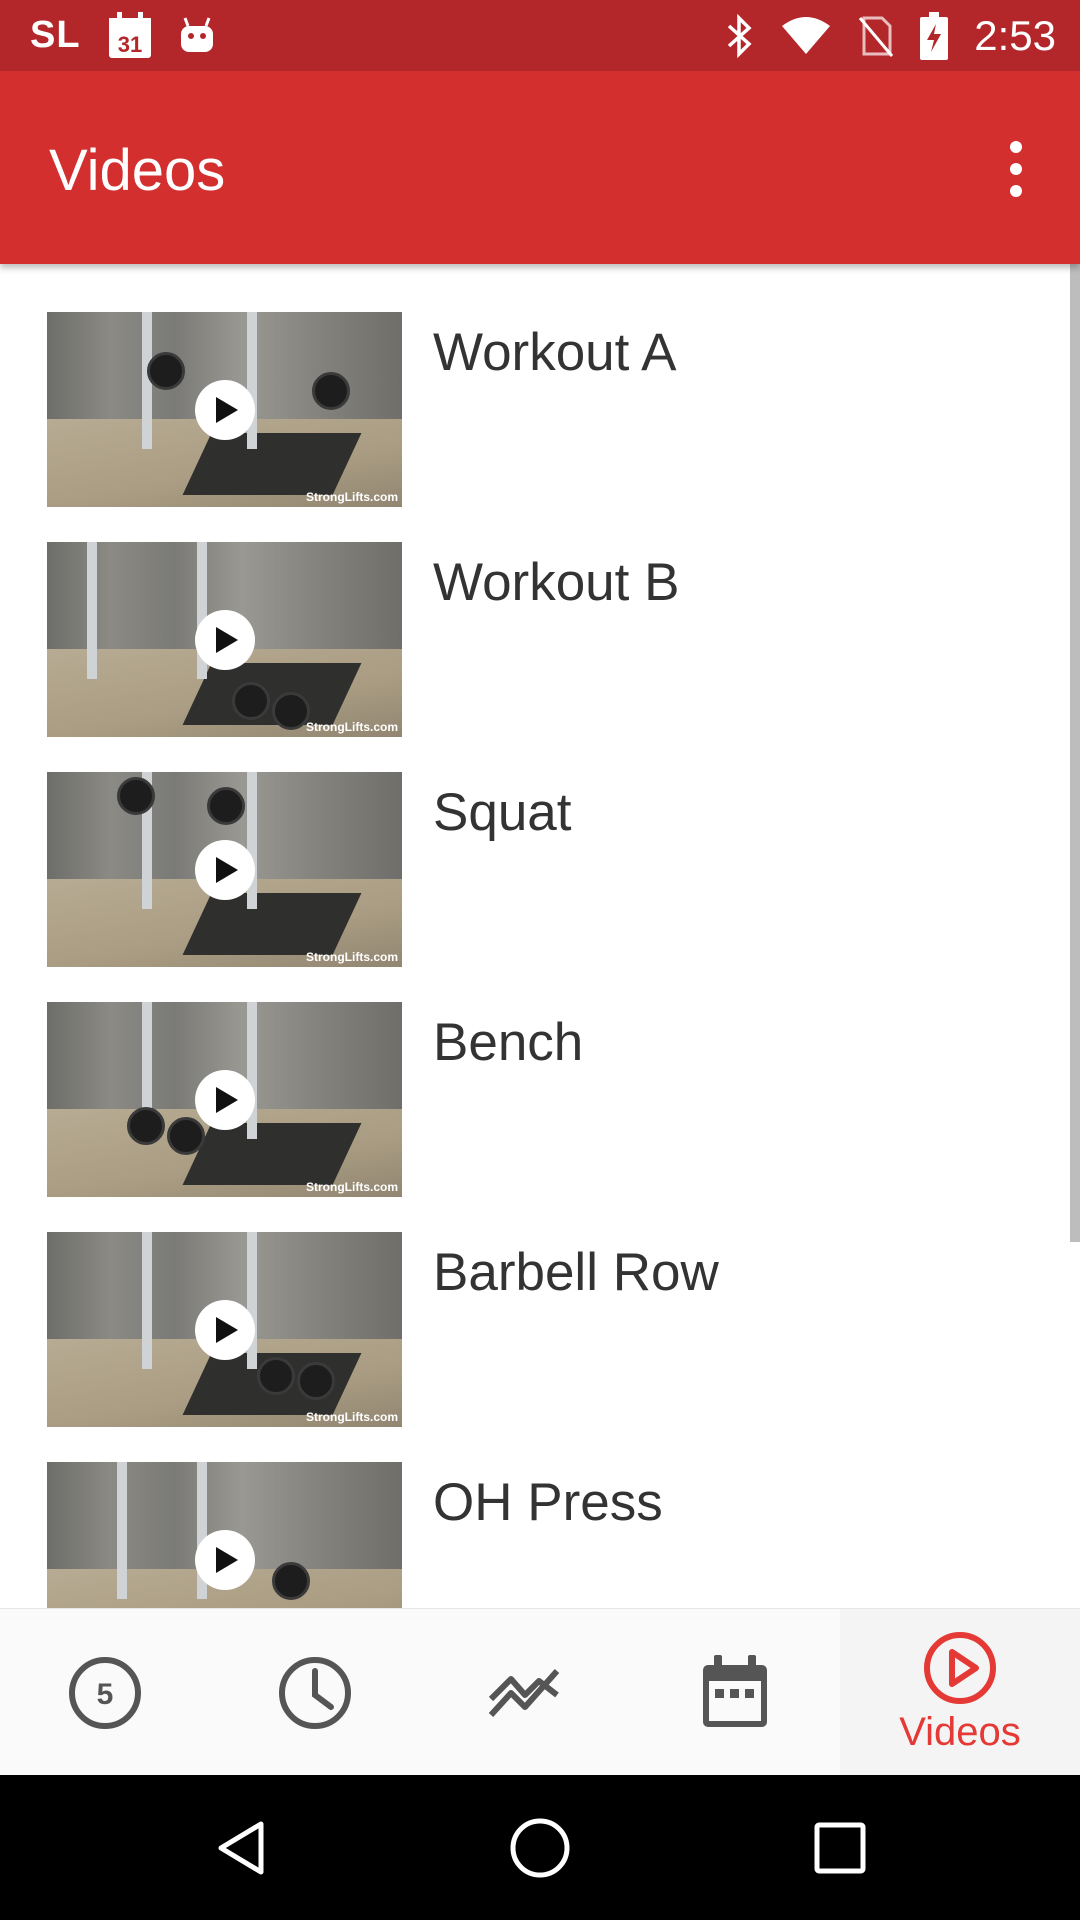  I want to click on carrier-label: SL, so click(55, 35).